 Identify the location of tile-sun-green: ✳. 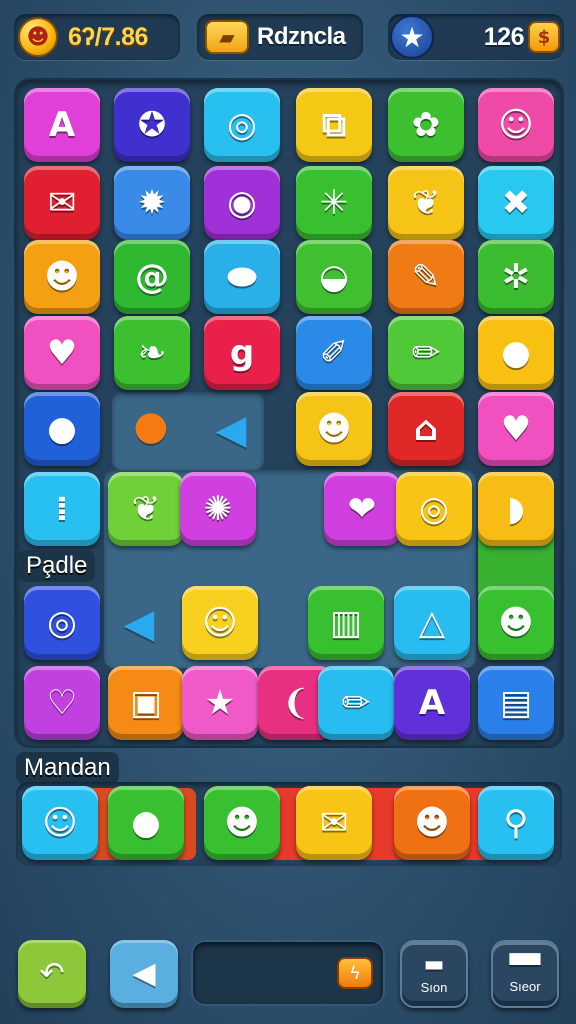
(334, 203).